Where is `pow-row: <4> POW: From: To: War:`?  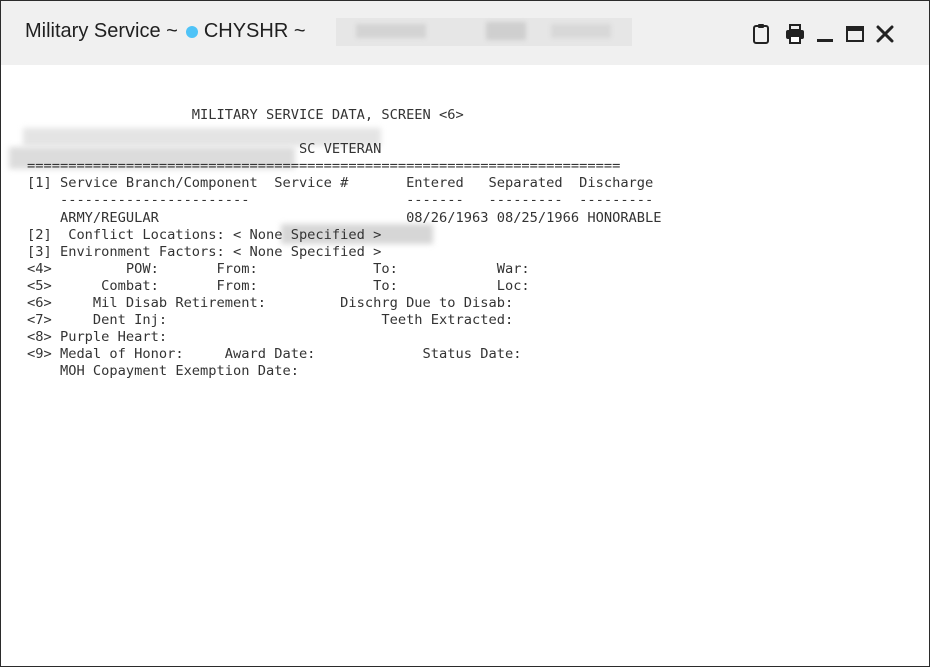 pow-row: <4> POW: From: To: War: is located at coordinates (278, 268).